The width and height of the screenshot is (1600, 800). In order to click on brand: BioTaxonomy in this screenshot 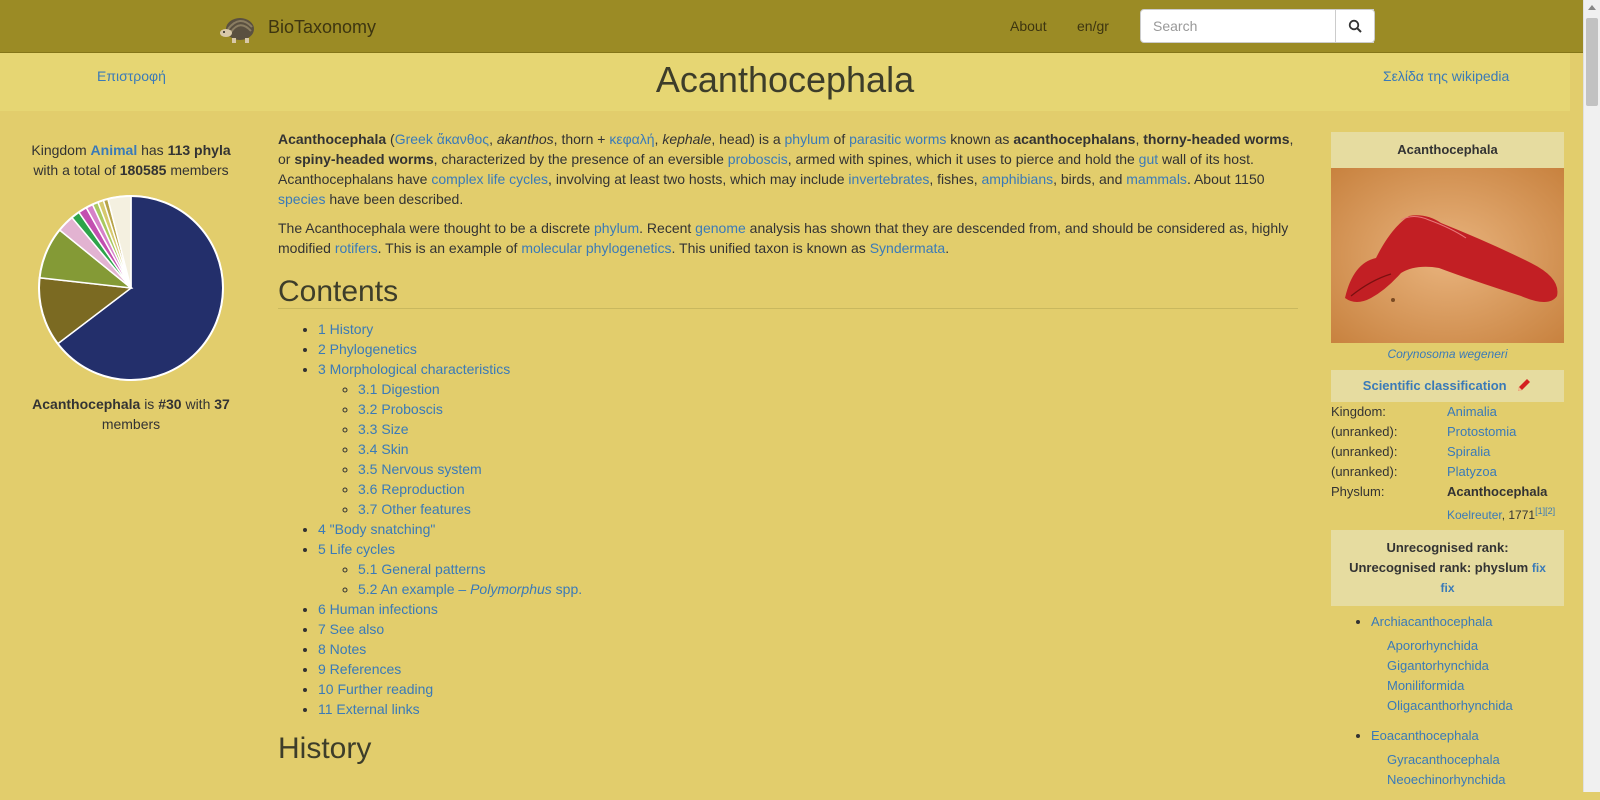, I will do `click(297, 27)`.